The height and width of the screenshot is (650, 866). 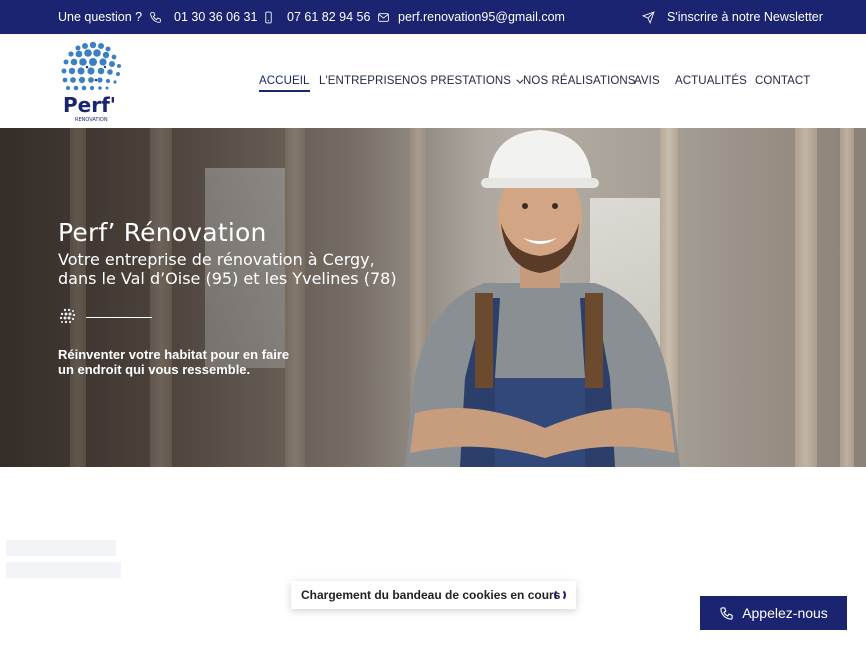 I want to click on logo-dots-icon, so click(x=67, y=316).